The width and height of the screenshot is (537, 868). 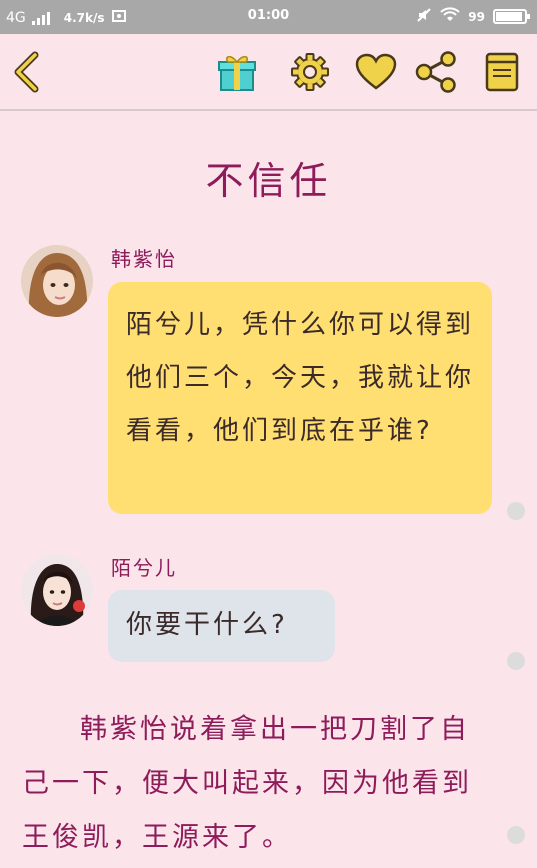 I want to click on heart-icon, so click(x=376, y=71).